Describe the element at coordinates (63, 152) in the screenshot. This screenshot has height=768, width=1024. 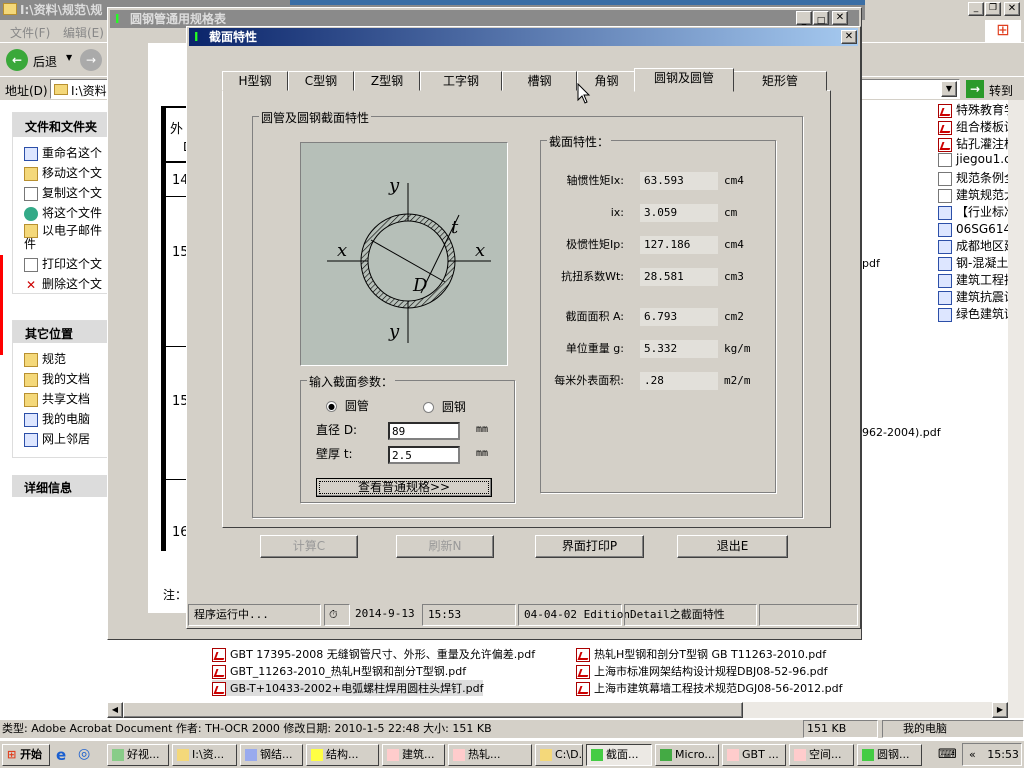
I see `task-rename: 重命名这个` at that location.